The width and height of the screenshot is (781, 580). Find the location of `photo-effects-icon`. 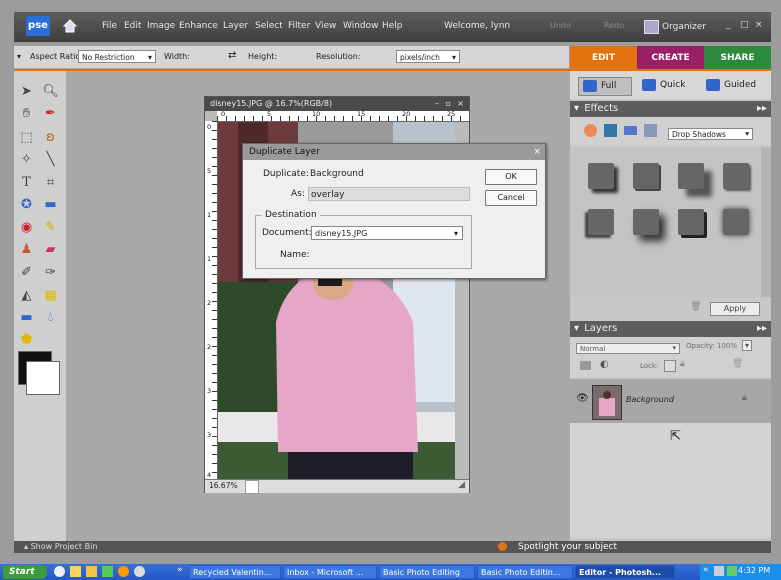

photo-effects-icon is located at coordinates (630, 130).